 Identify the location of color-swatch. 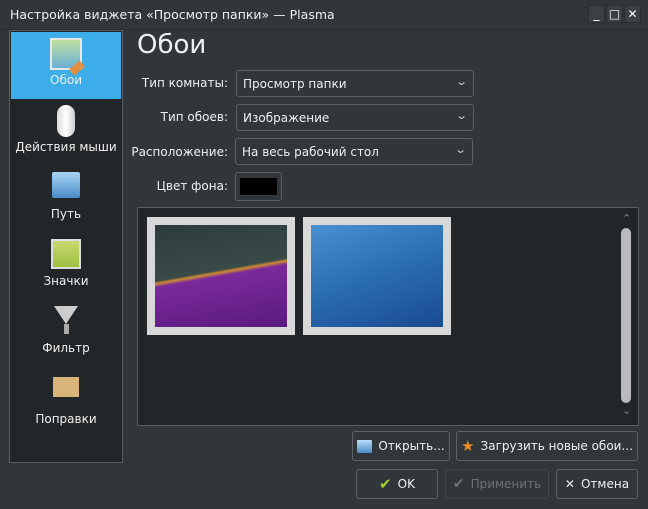
(258, 186).